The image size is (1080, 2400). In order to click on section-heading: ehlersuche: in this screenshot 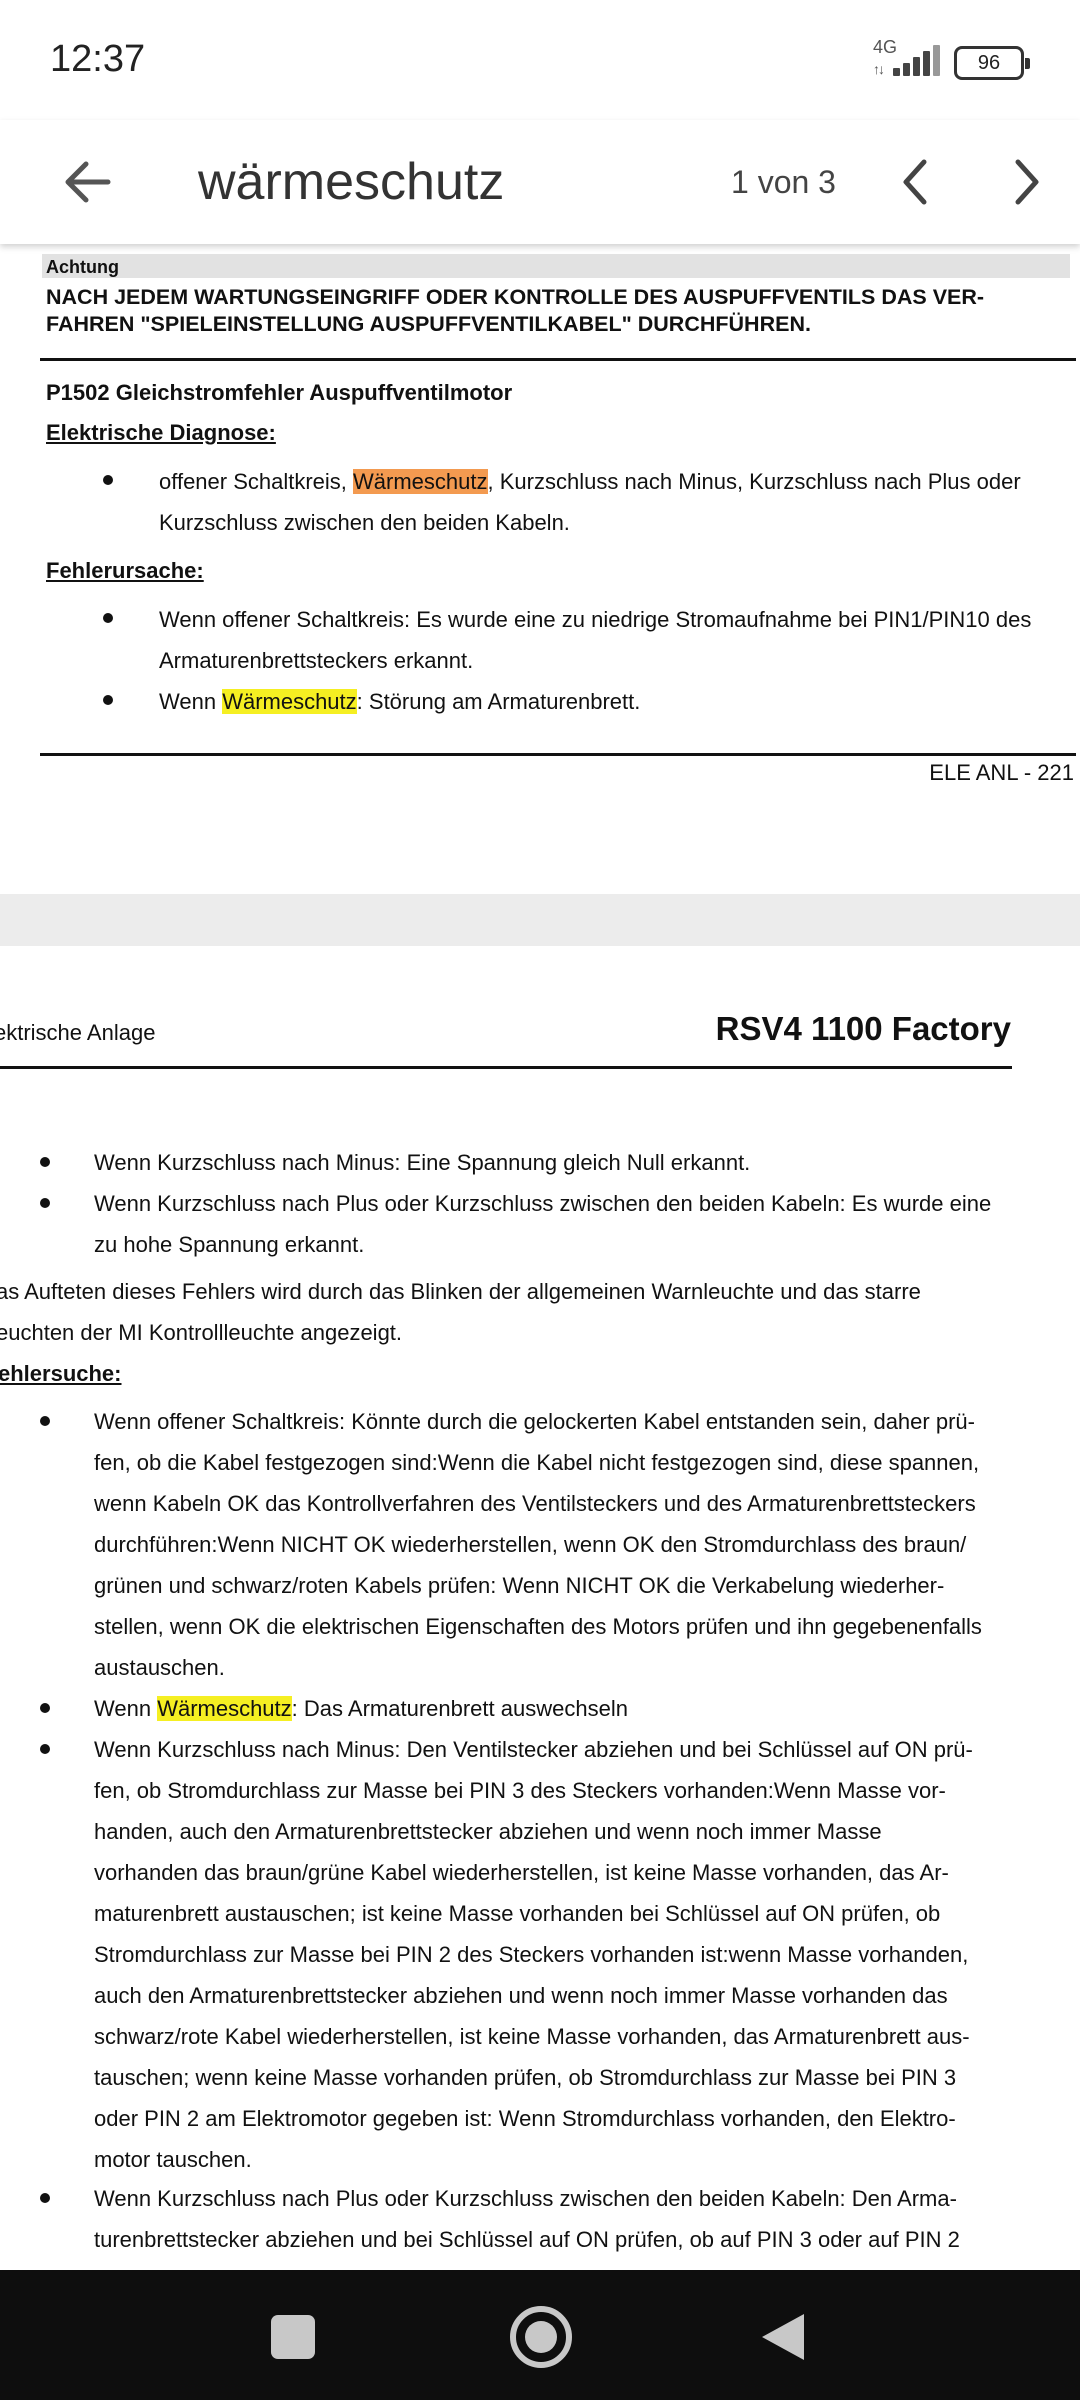, I will do `click(61, 1373)`.